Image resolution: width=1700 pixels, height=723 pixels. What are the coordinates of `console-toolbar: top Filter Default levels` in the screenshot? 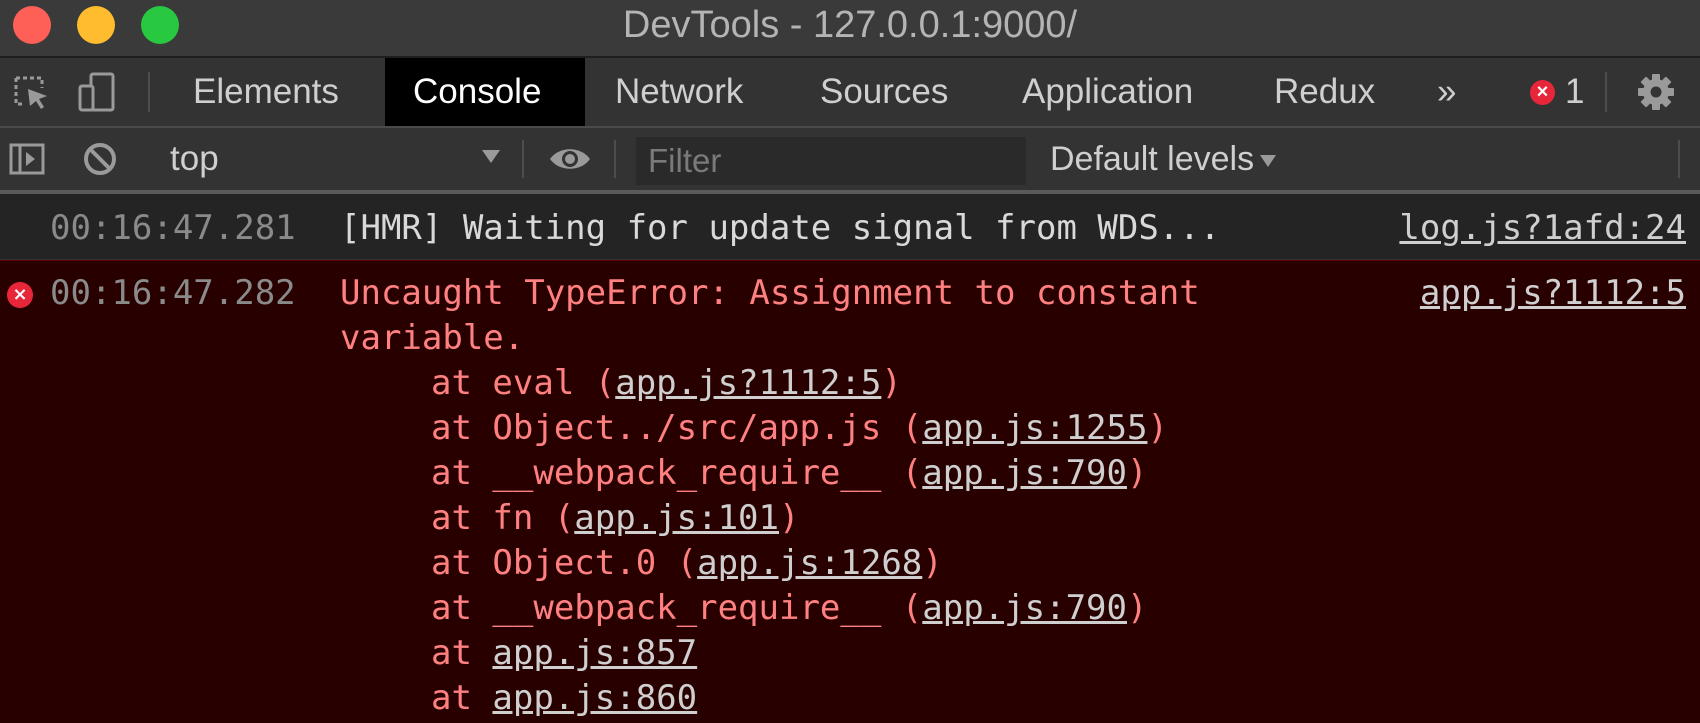 It's located at (850, 161).